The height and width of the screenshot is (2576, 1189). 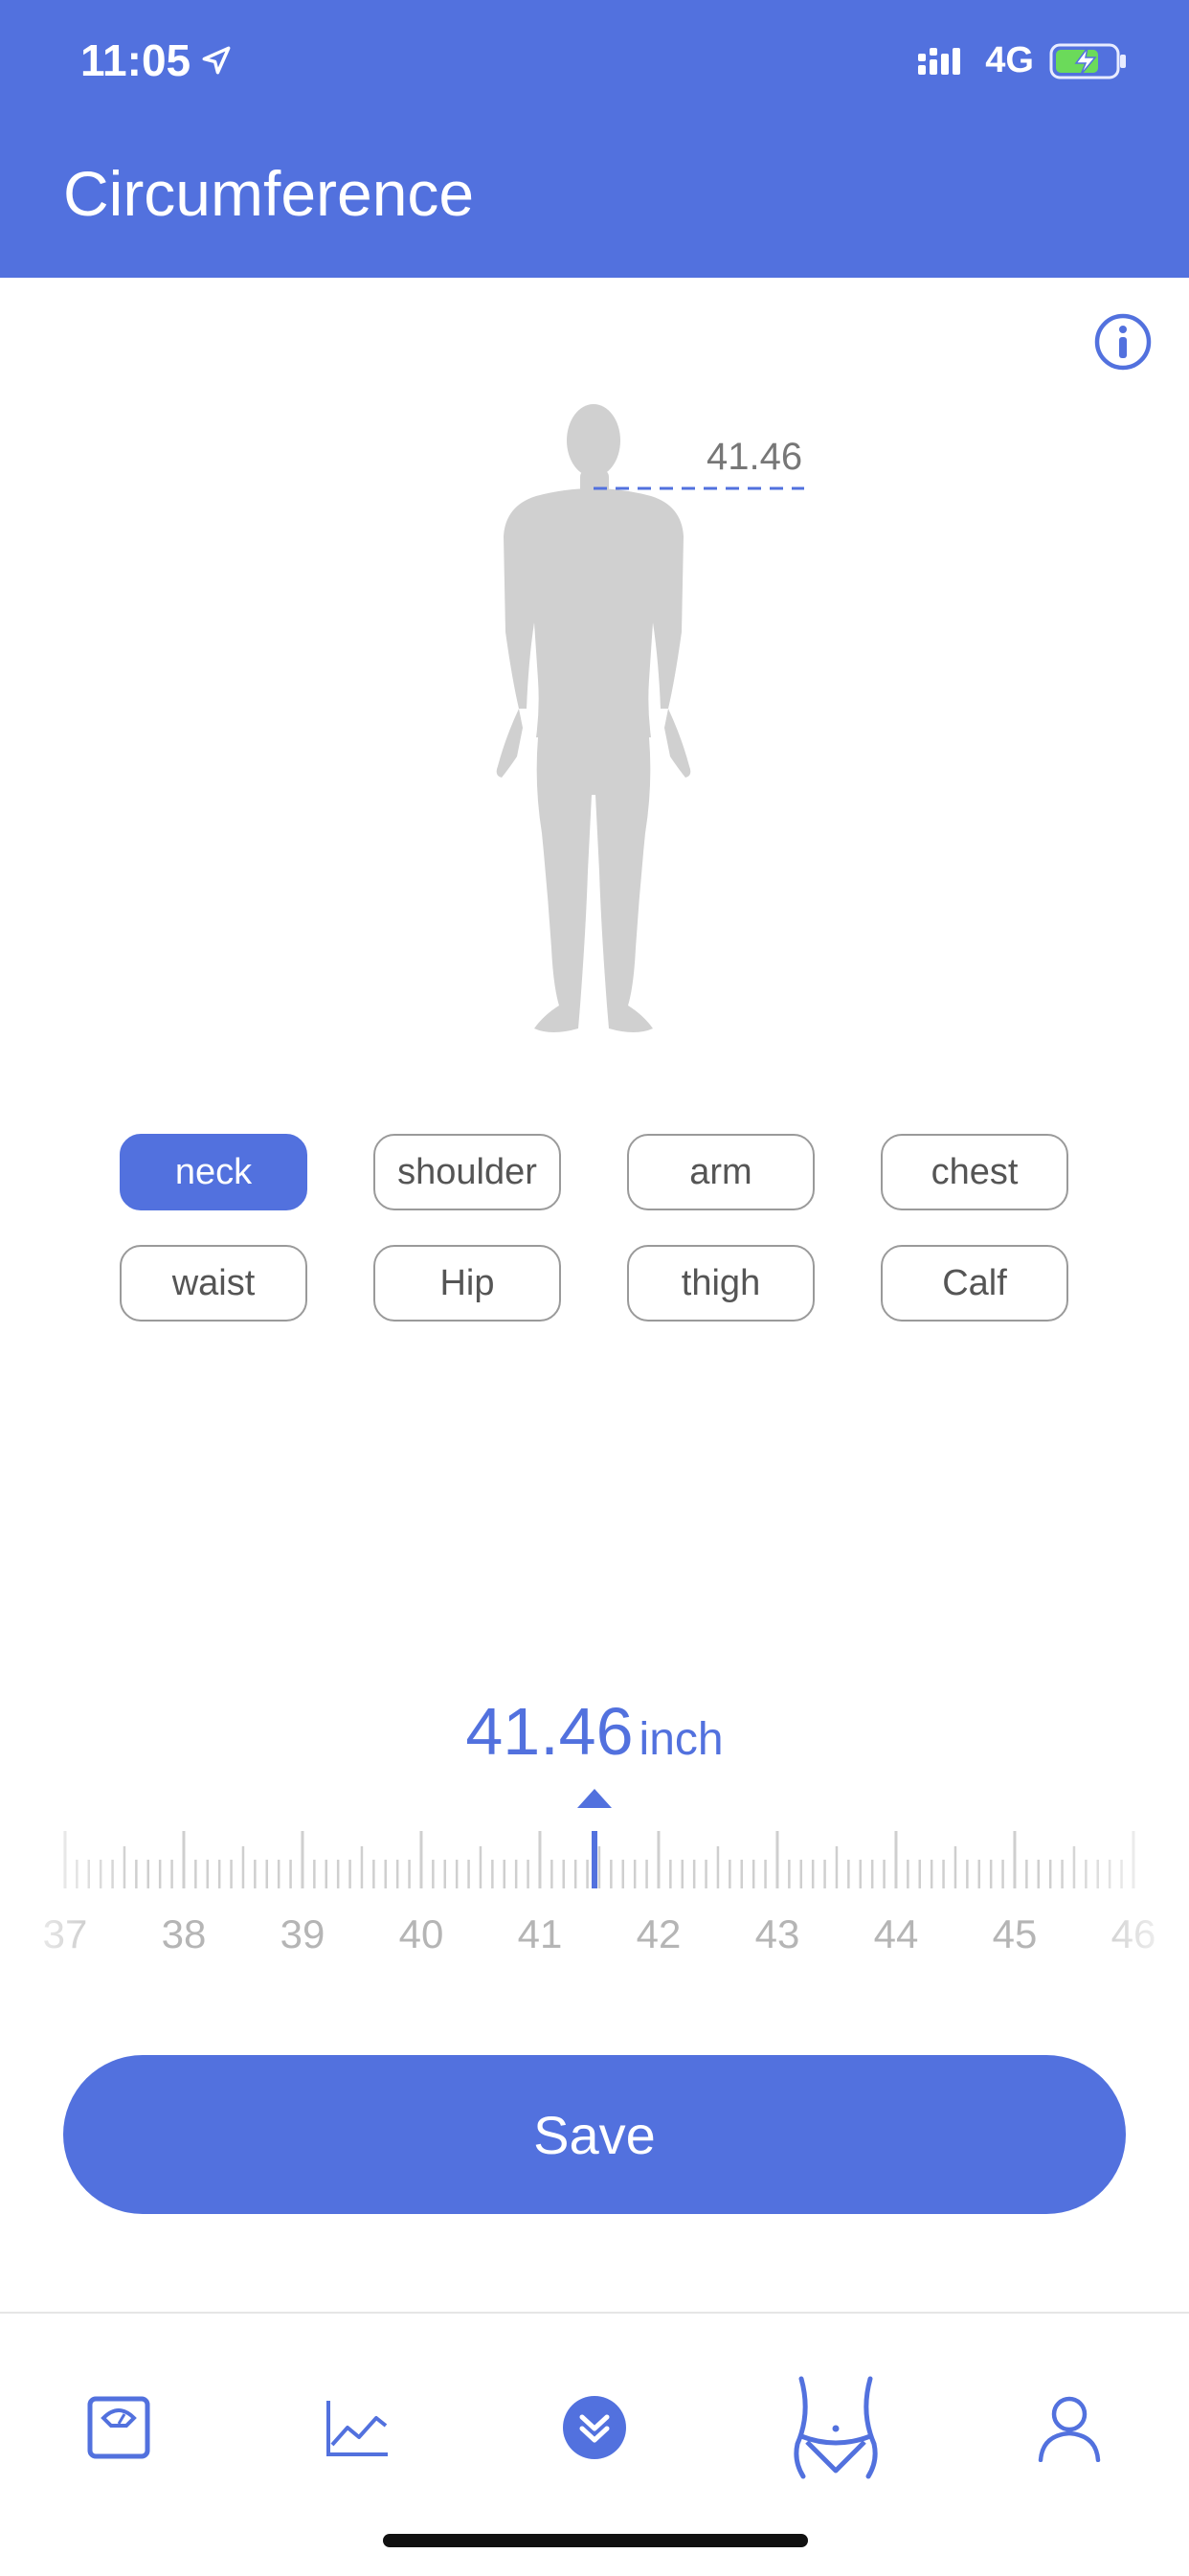 I want to click on ruler-scale: 37 38 39 40 41 42 43 44 45 46, so click(x=599, y=1893).